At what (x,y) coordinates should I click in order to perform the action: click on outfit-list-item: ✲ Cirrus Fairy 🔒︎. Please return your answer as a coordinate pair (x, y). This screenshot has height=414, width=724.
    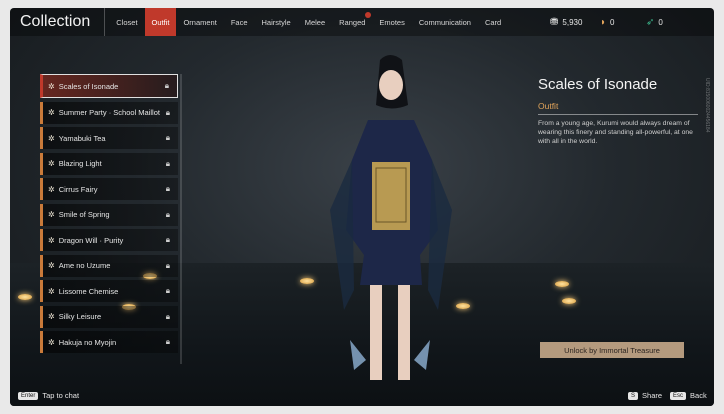
    Looking at the image, I should click on (109, 189).